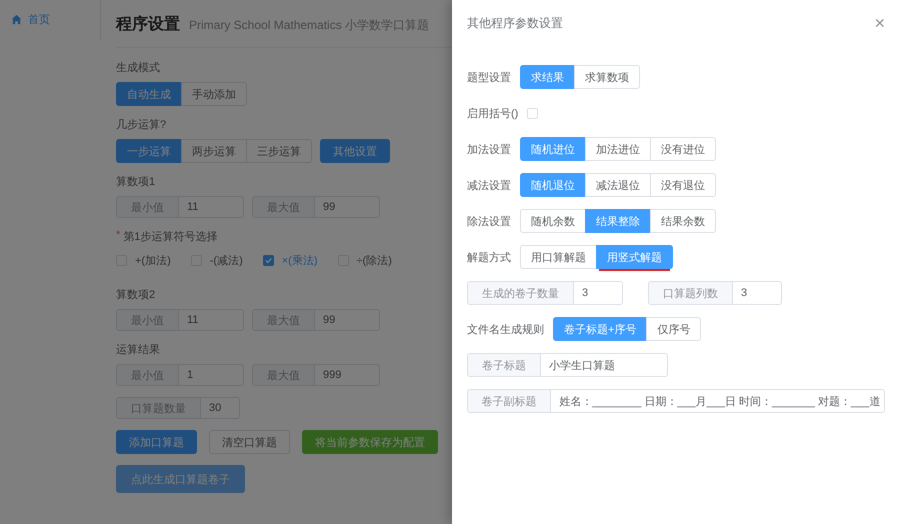 This screenshot has width=900, height=524. Describe the element at coordinates (674, 329) in the screenshot. I see `option-button: 仅序号` at that location.